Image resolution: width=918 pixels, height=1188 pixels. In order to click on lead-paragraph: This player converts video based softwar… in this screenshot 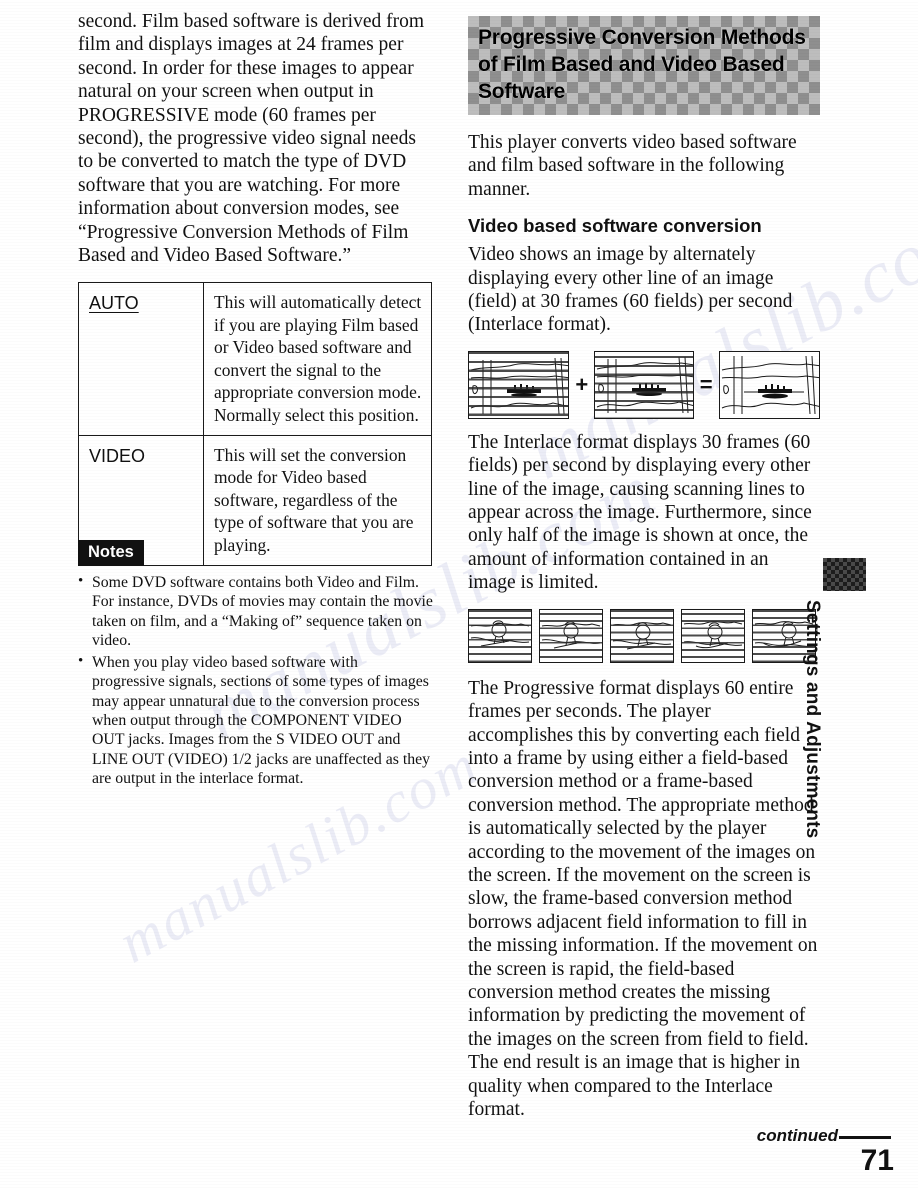, I will do `click(632, 166)`.